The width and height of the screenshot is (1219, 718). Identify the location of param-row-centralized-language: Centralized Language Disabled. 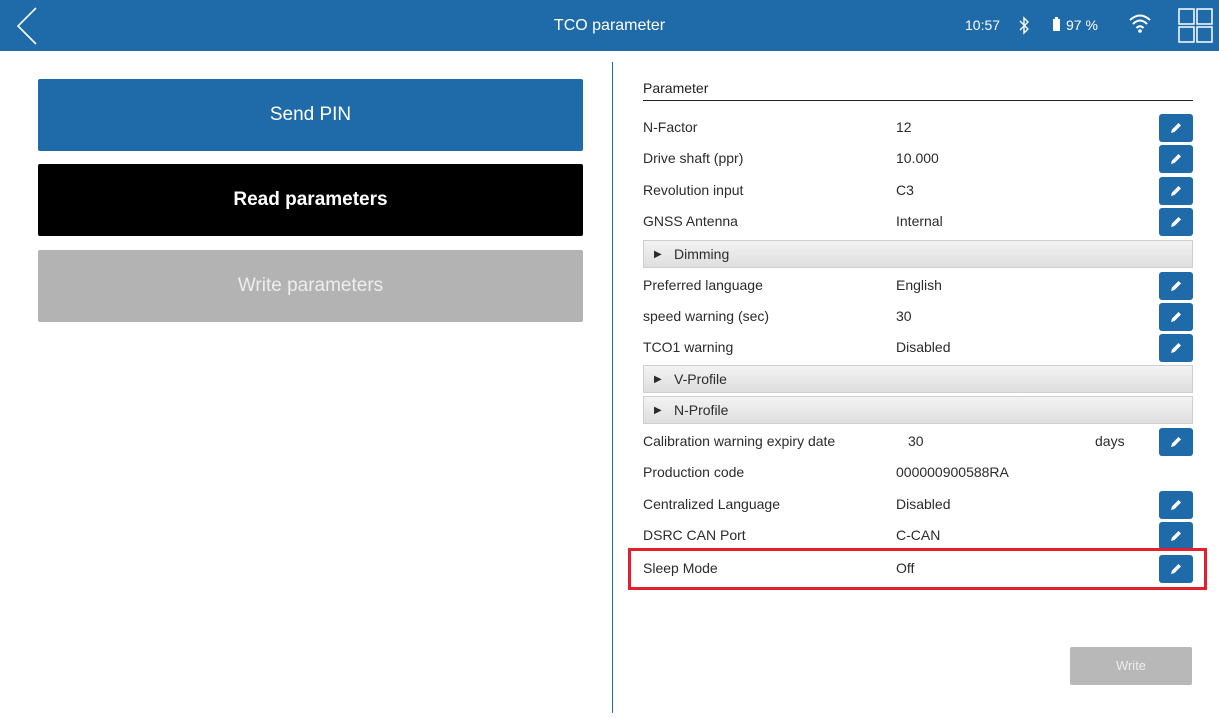
(918, 504).